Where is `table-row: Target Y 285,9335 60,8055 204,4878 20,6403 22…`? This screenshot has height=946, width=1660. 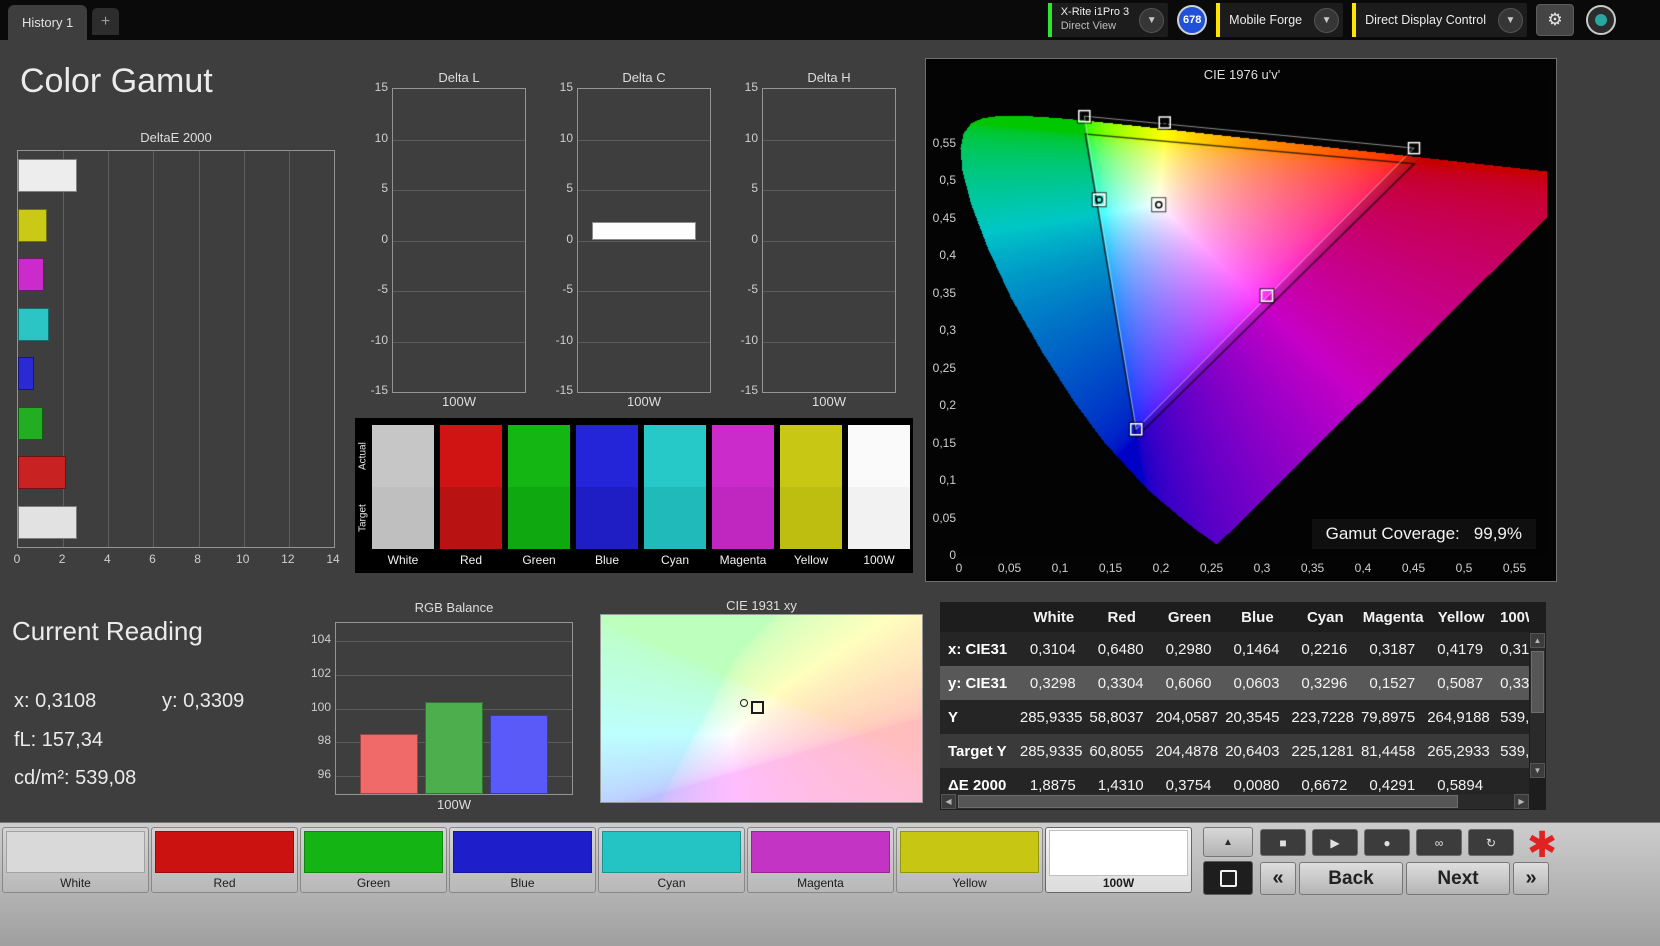
table-row: Target Y 285,9335 60,8055 204,4878 20,6403 22… is located at coordinates (1234, 751).